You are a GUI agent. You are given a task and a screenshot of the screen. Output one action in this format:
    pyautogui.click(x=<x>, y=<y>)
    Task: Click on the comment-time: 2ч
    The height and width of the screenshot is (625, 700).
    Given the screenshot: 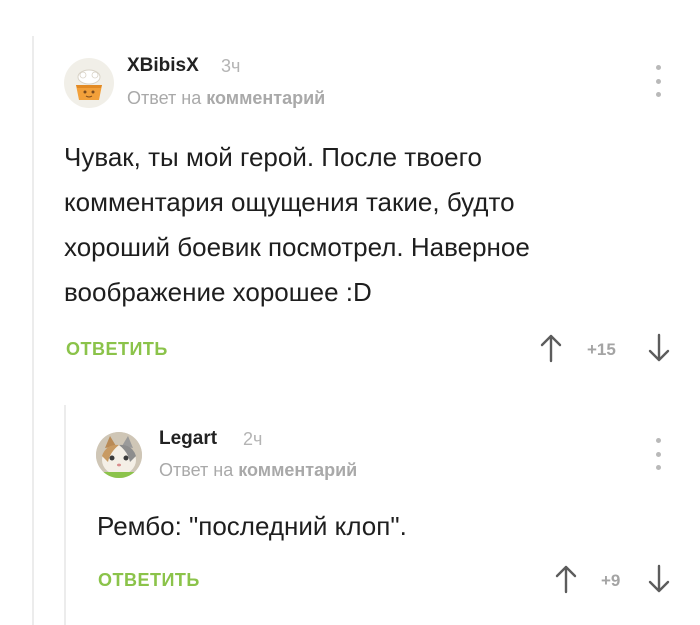 What is the action you would take?
    pyautogui.click(x=253, y=439)
    